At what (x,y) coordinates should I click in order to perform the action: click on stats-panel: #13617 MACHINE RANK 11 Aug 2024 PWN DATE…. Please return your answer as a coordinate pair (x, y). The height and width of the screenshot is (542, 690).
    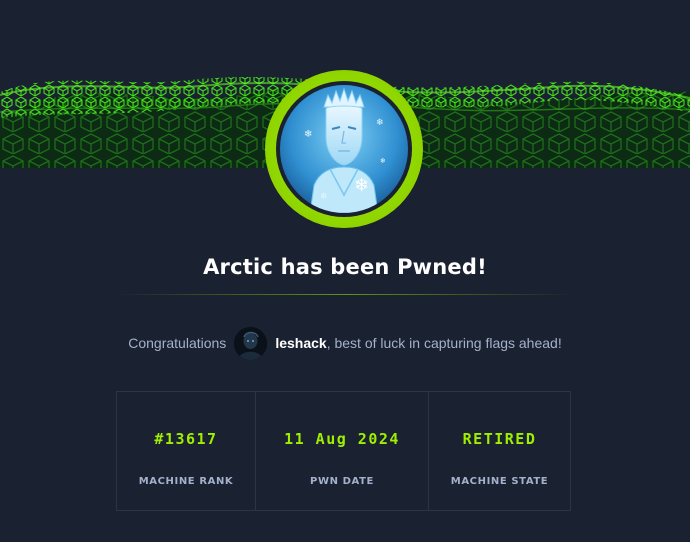
    Looking at the image, I should click on (343, 451).